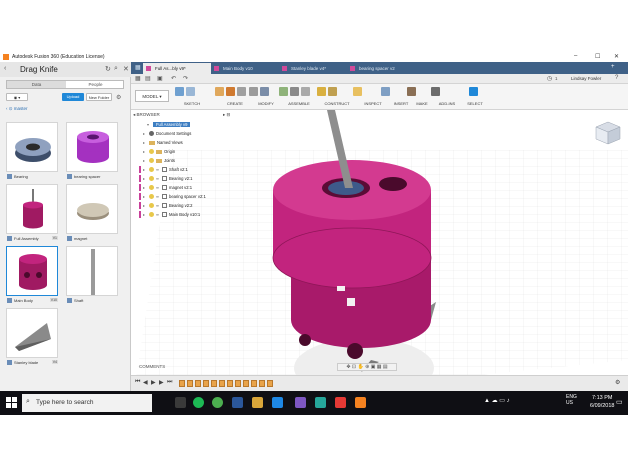 Image resolution: width=628 pixels, height=472 pixels. Describe the element at coordinates (237, 402) in the screenshot. I see `word-icon` at that location.